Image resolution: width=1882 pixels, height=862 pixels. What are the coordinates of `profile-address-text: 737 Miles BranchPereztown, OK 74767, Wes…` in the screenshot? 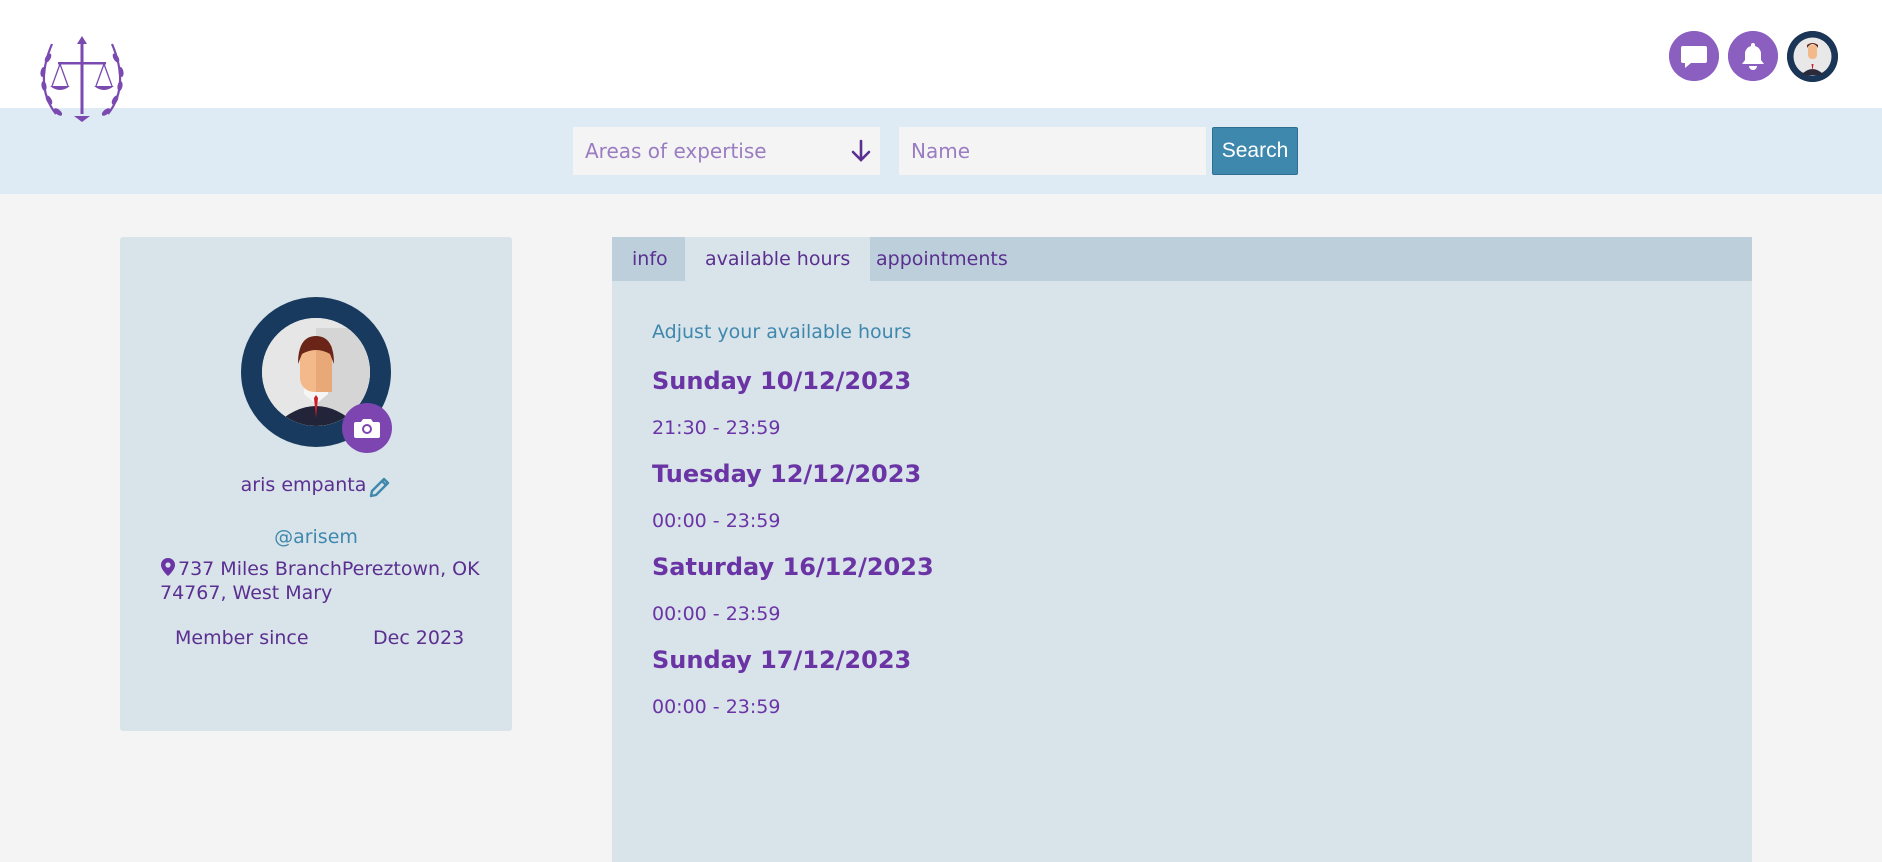 It's located at (320, 581).